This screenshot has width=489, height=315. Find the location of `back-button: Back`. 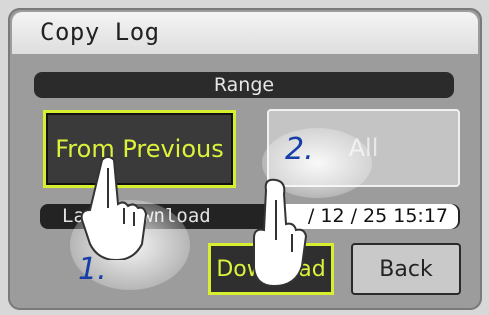

back-button: Back is located at coordinates (406, 269).